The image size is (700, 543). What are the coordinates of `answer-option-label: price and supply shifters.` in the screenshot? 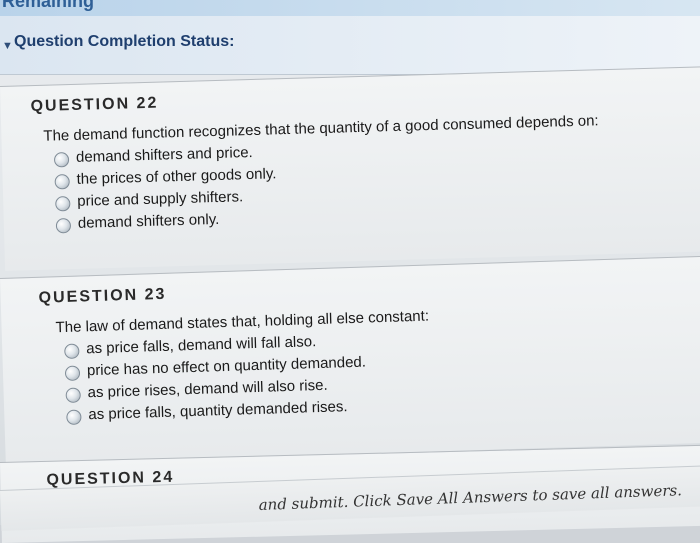 It's located at (160, 199).